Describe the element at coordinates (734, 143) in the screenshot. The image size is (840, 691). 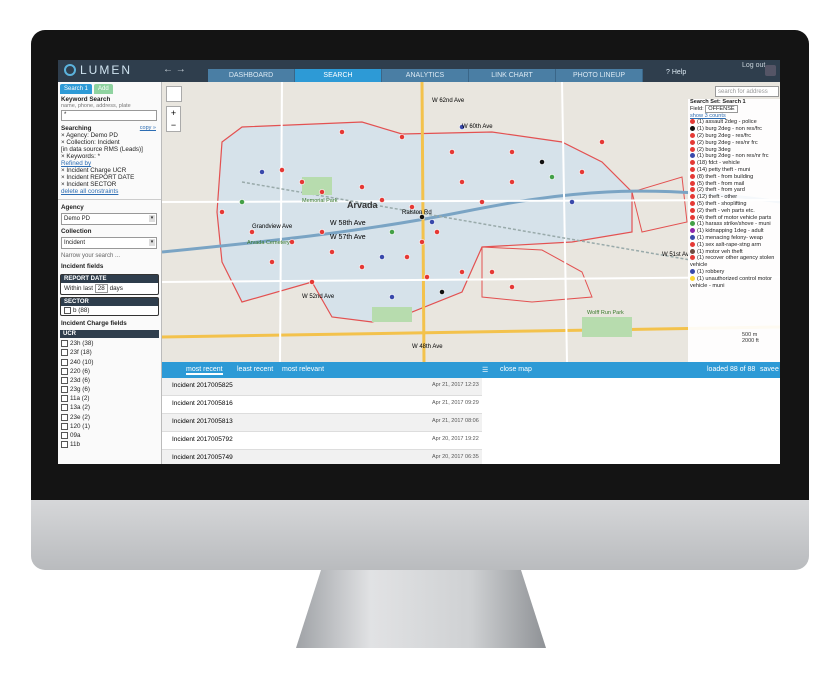
I see `legend-item: (2) burg 2deg - res/nr frc` at that location.